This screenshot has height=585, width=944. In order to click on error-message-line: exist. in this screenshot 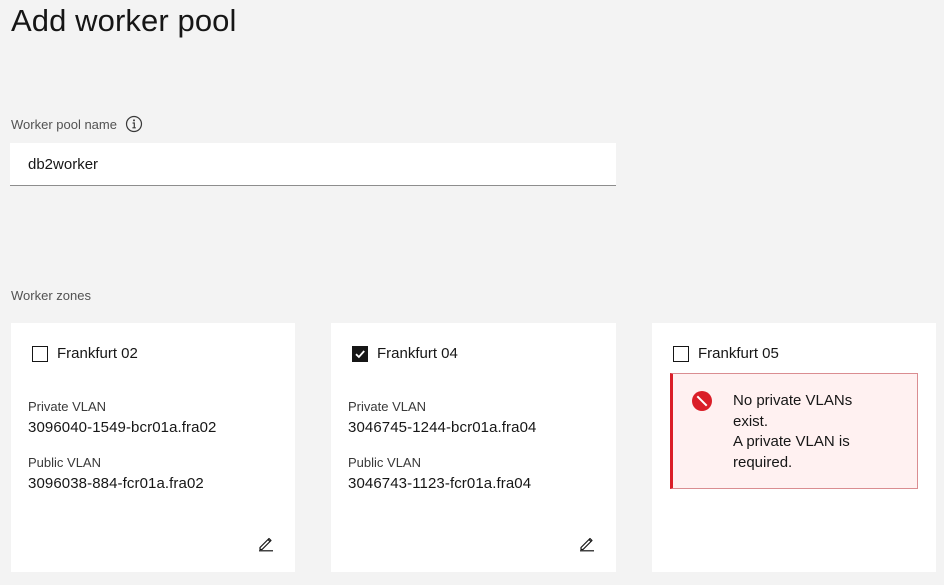, I will do `click(751, 421)`.